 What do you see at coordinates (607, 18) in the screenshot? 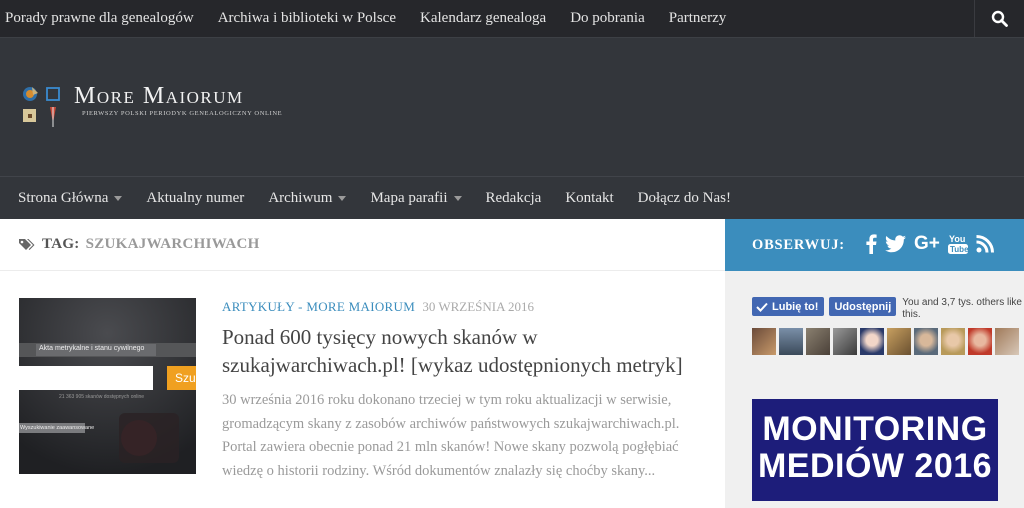
I see `top-link-downloads: Do pobrania` at bounding box center [607, 18].